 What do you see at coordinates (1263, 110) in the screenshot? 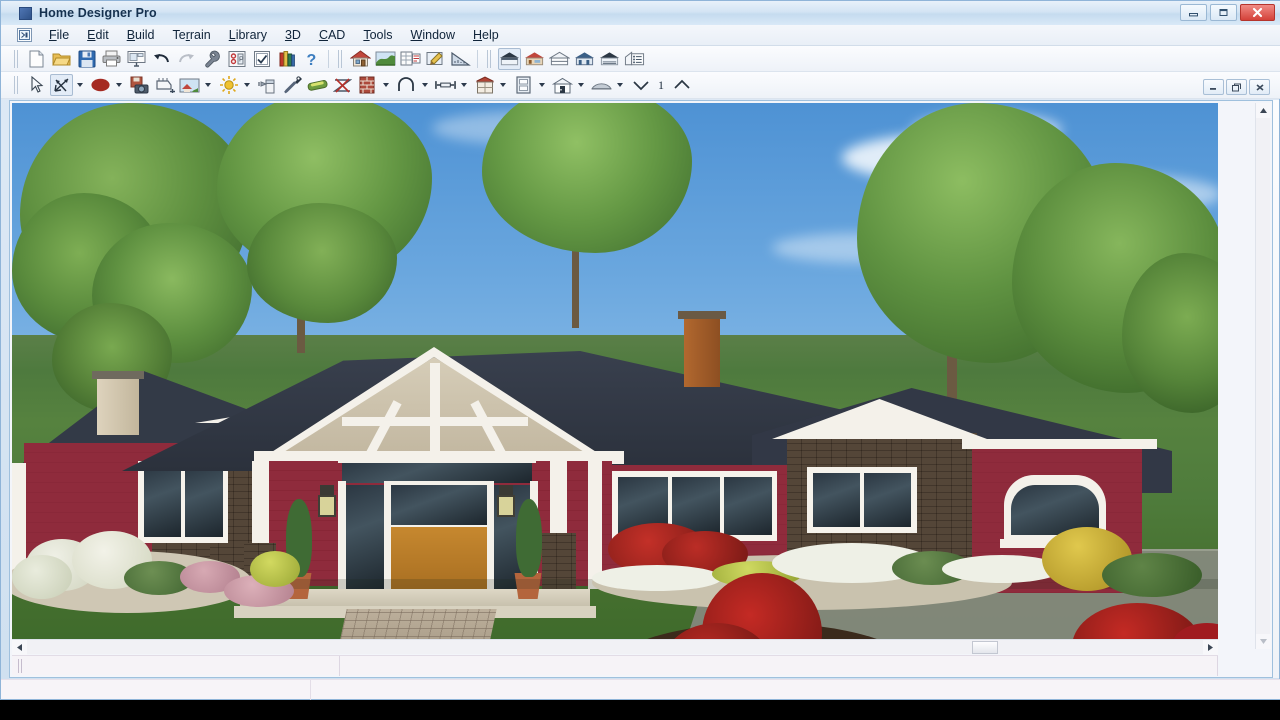
I see `scroll-up-arrow` at bounding box center [1263, 110].